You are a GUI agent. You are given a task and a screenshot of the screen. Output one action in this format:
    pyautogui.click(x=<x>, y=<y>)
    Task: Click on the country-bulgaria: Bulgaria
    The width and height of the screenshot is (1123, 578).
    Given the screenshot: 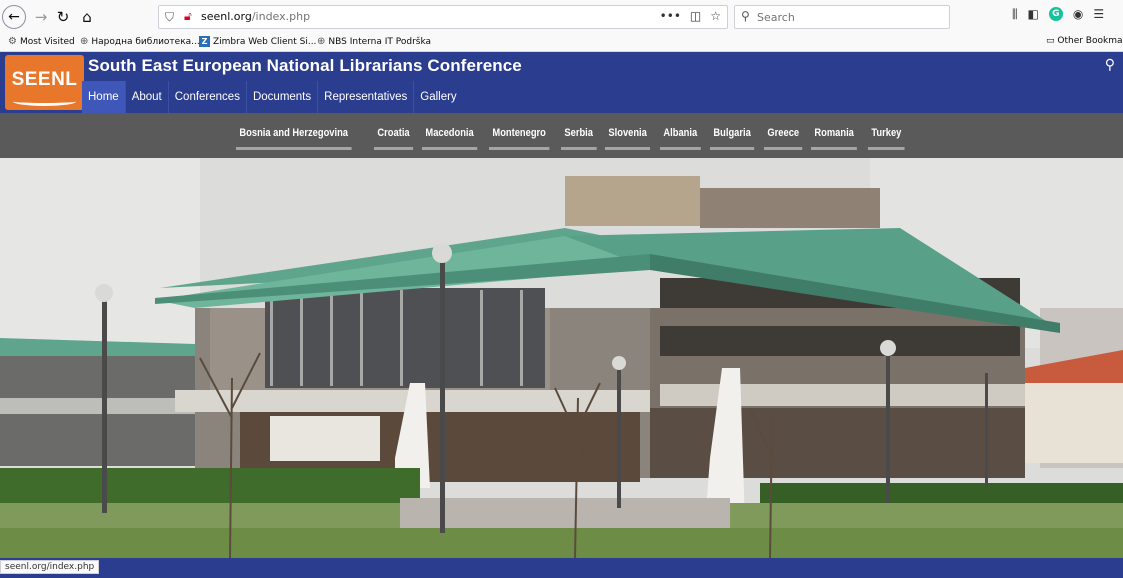 What is the action you would take?
    pyautogui.click(x=732, y=136)
    